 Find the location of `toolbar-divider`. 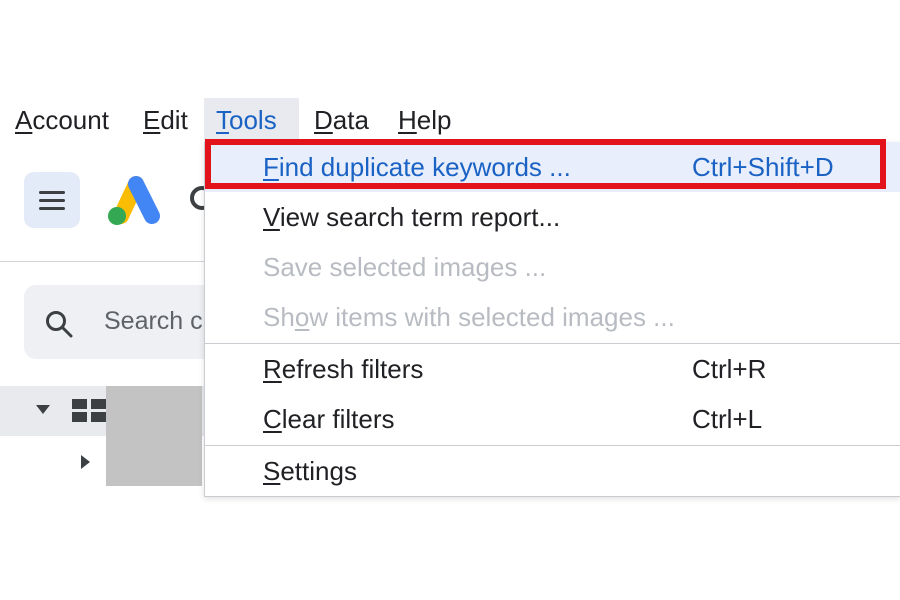

toolbar-divider is located at coordinates (102, 261).